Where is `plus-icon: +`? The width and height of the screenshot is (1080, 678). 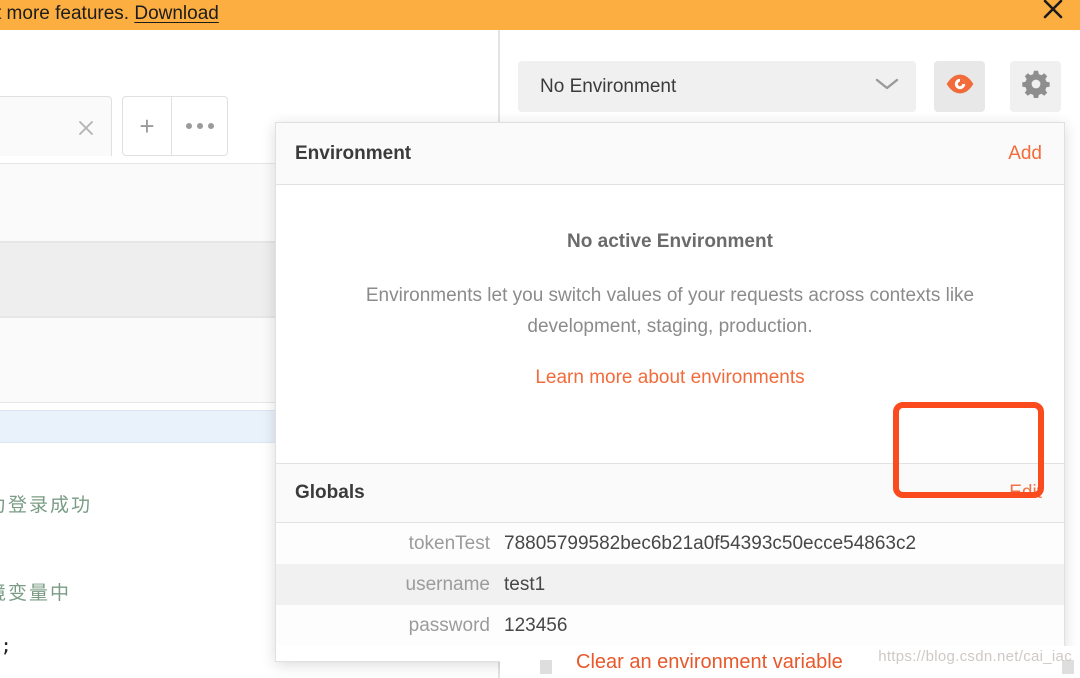
plus-icon: + is located at coordinates (147, 126).